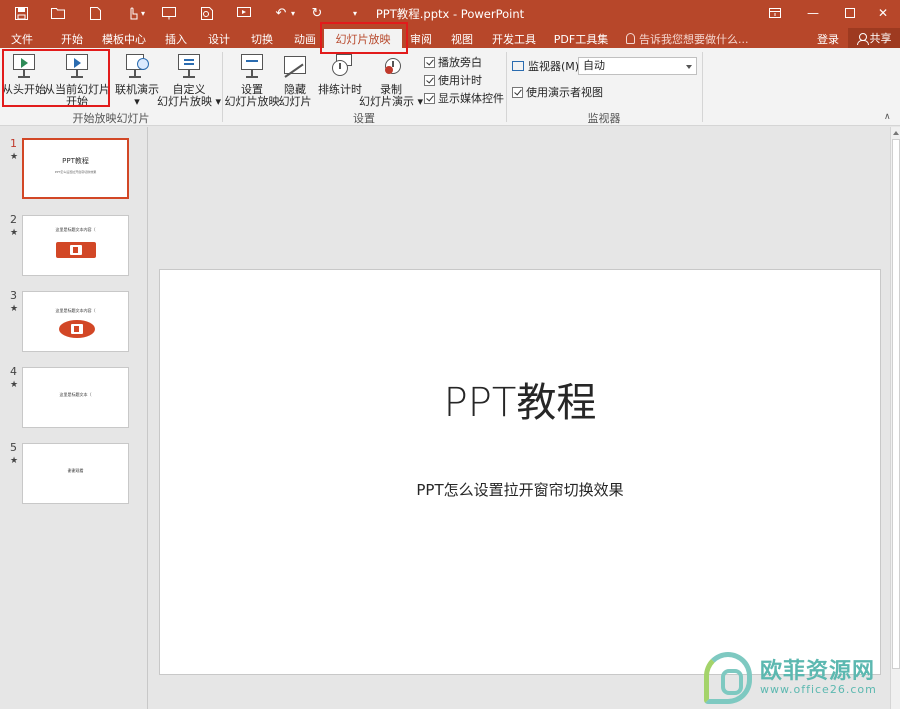  What do you see at coordinates (13, 295) in the screenshot?
I see `slide-number: 3` at bounding box center [13, 295].